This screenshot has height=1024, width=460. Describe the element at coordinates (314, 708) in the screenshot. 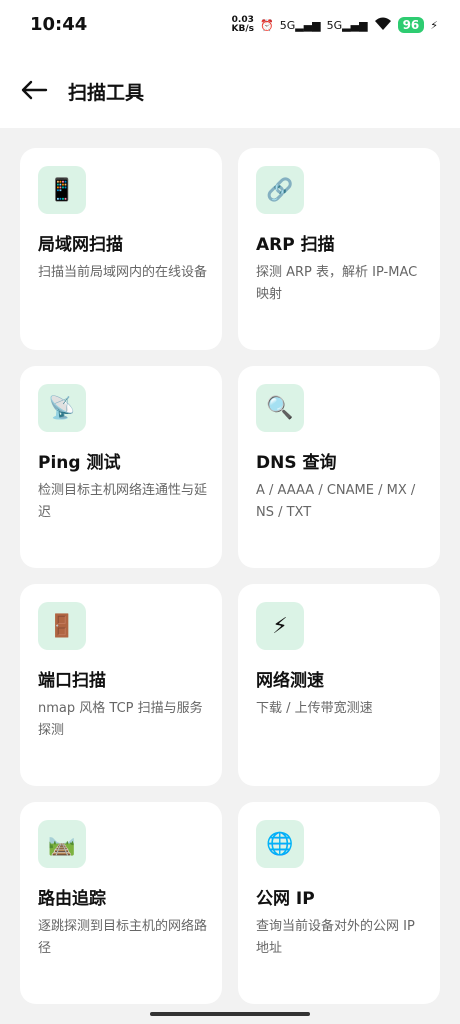

I see `tool-description: 下载 / 上传带宽测速` at that location.